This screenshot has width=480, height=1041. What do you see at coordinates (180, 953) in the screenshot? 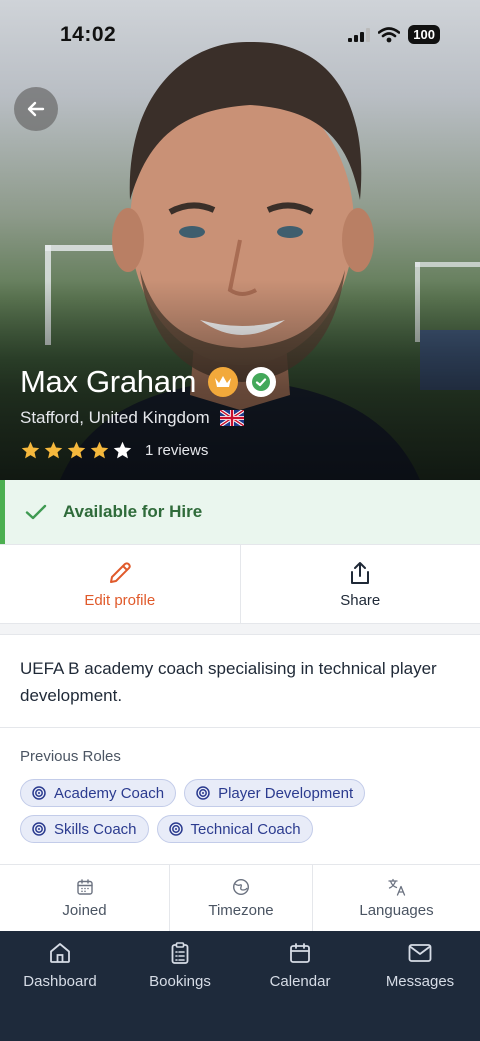
I see `clipboard-icon` at bounding box center [180, 953].